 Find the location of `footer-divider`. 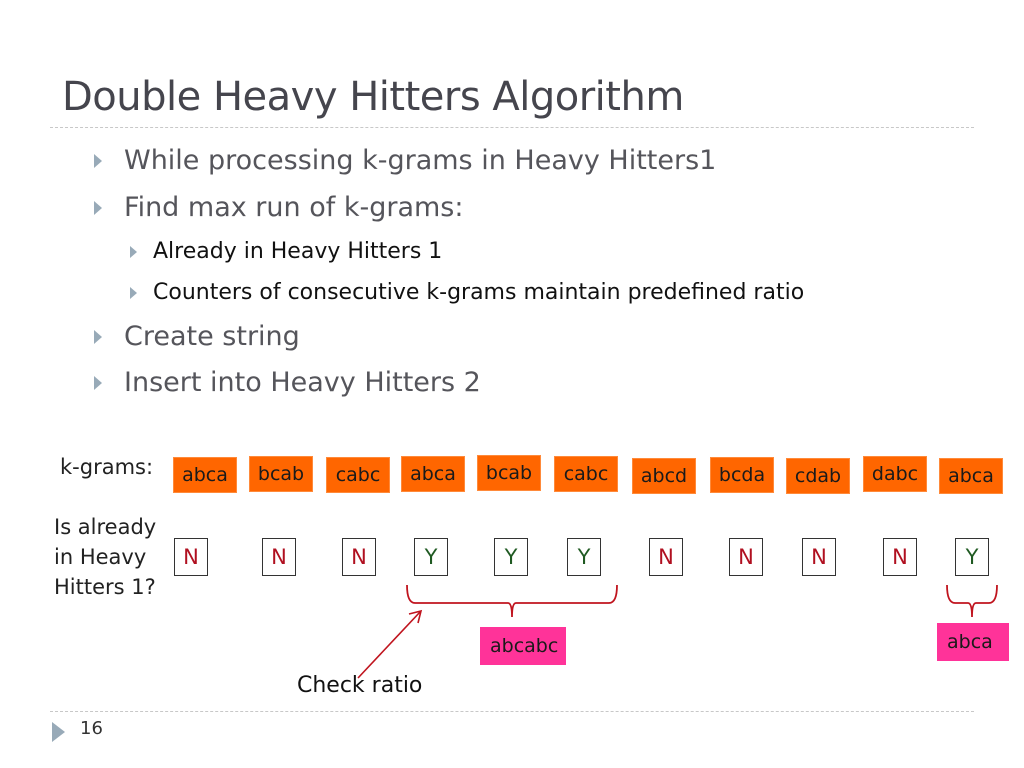

footer-divider is located at coordinates (512, 711).